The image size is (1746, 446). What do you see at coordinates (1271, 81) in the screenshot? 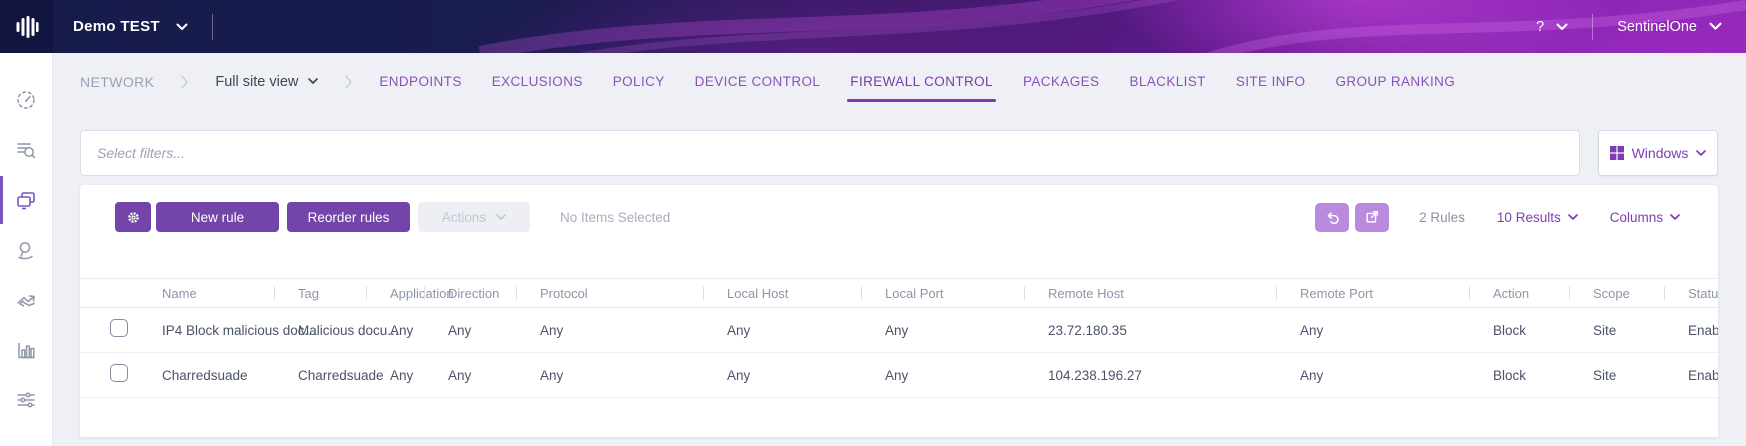
I see `tab-site-info: SITE INFO` at bounding box center [1271, 81].